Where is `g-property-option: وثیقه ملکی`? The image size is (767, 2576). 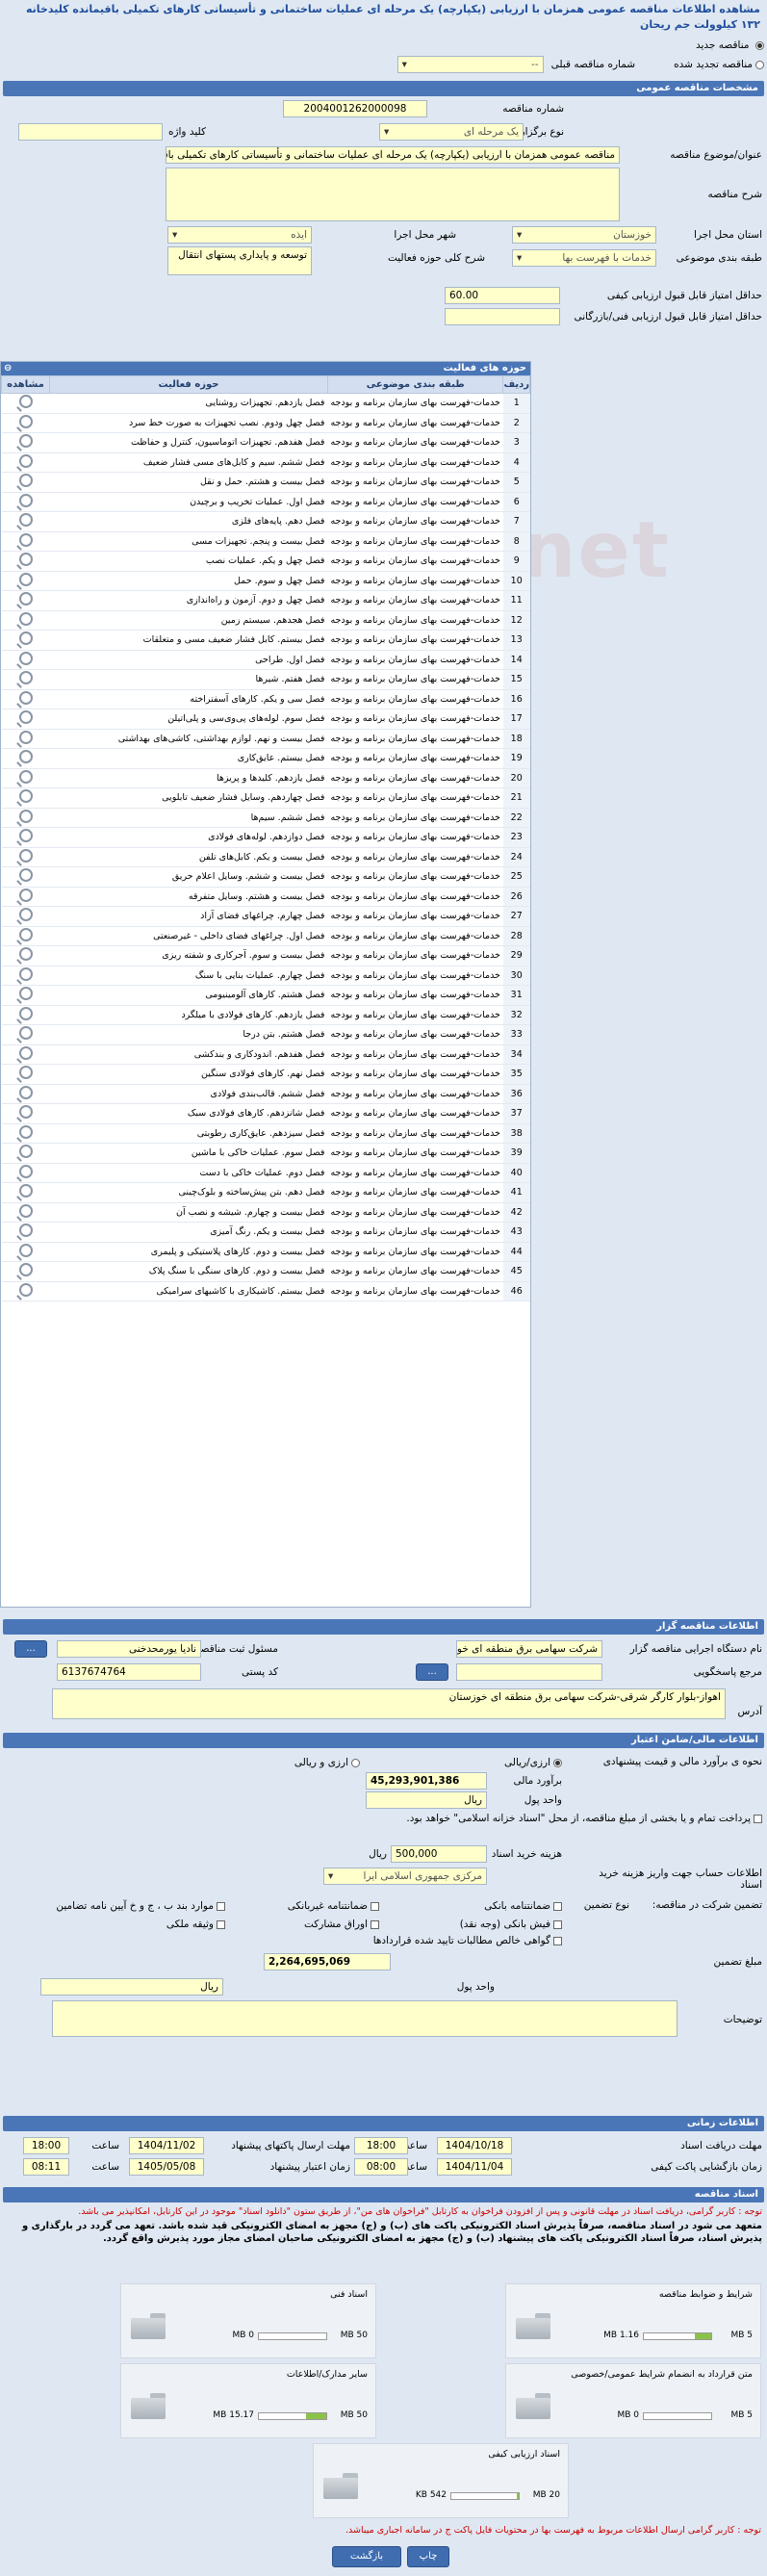 g-property-option: وثیقه ملکی is located at coordinates (195, 1924).